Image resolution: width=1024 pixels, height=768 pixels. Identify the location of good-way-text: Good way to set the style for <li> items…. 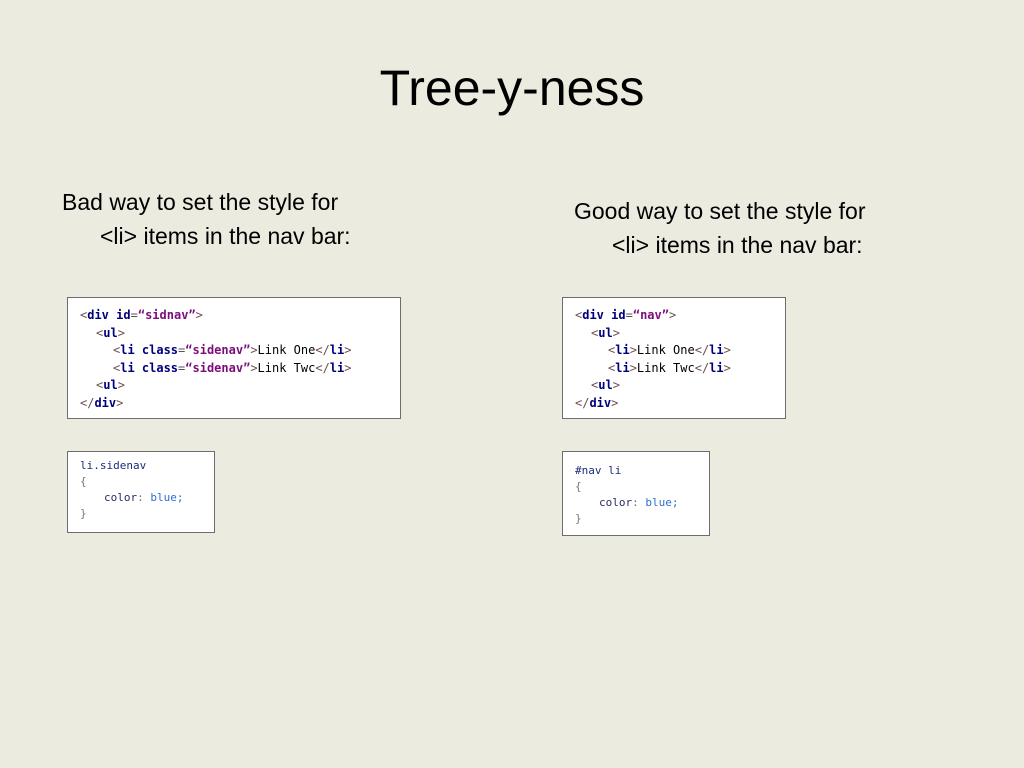
(784, 228).